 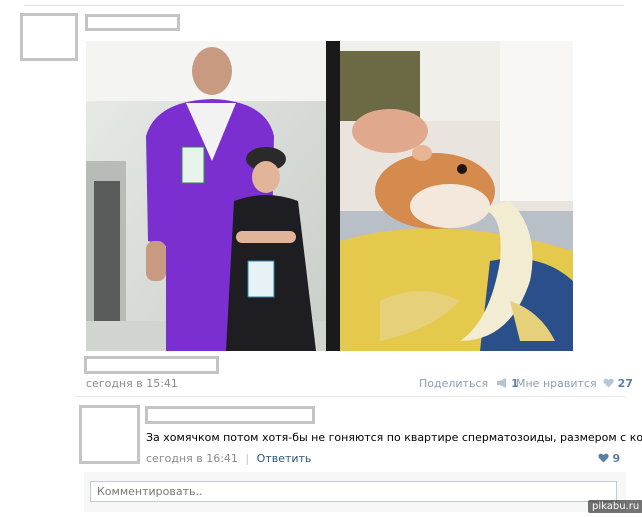 I want to click on post-comments-divider, so click(x=351, y=396).